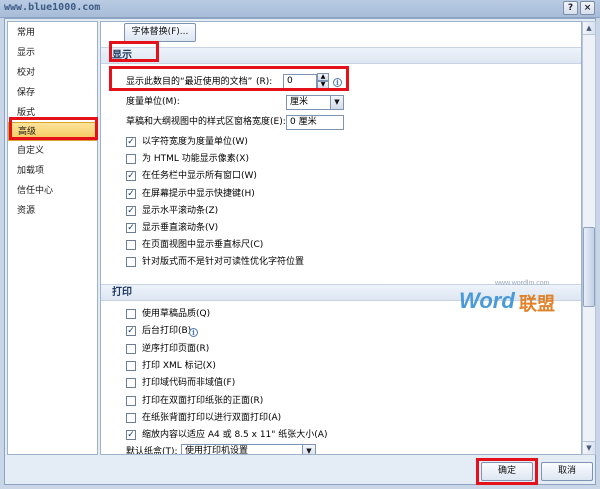  I want to click on nav-item-layout: 版式, so click(52, 113).